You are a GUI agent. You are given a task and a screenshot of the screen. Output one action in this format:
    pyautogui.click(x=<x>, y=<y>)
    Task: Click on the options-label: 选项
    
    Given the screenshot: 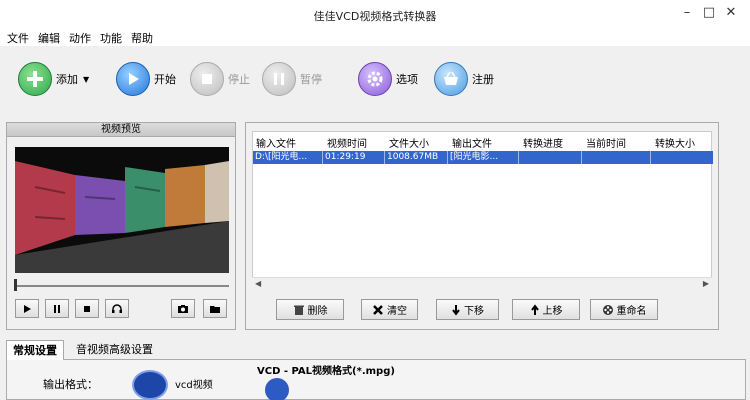 What is the action you would take?
    pyautogui.click(x=407, y=79)
    